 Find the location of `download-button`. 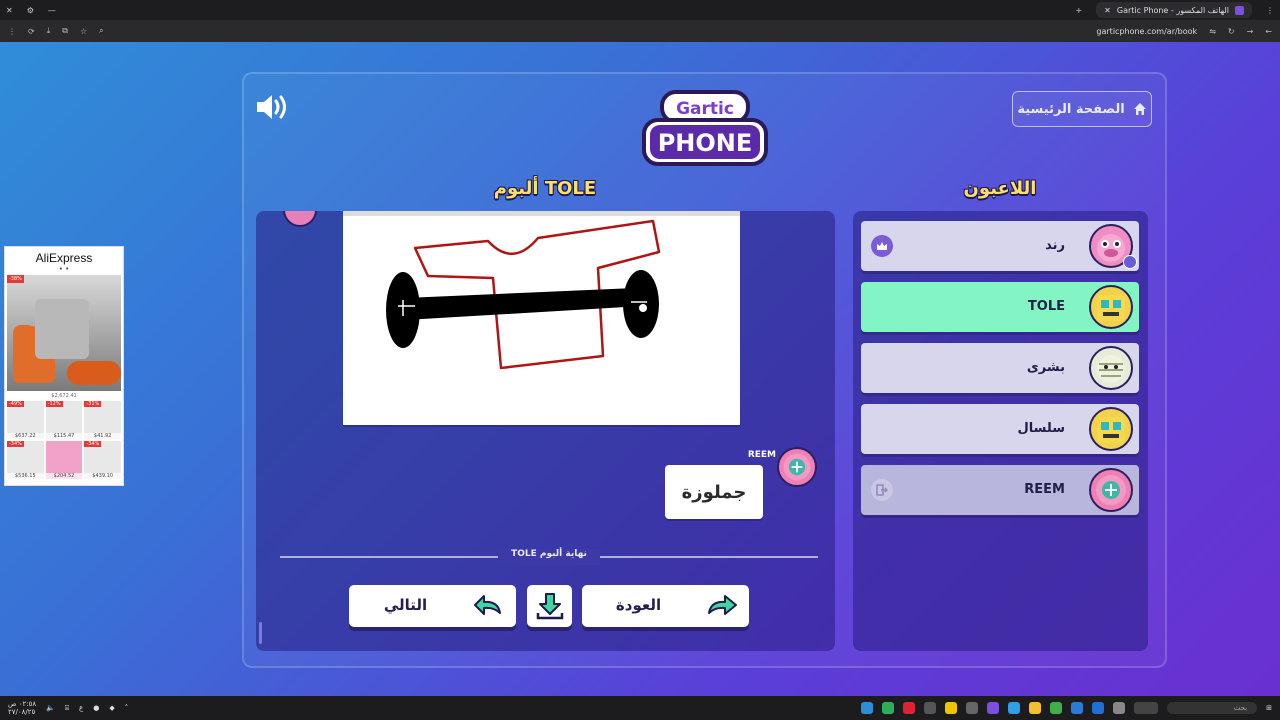

download-button is located at coordinates (549, 606).